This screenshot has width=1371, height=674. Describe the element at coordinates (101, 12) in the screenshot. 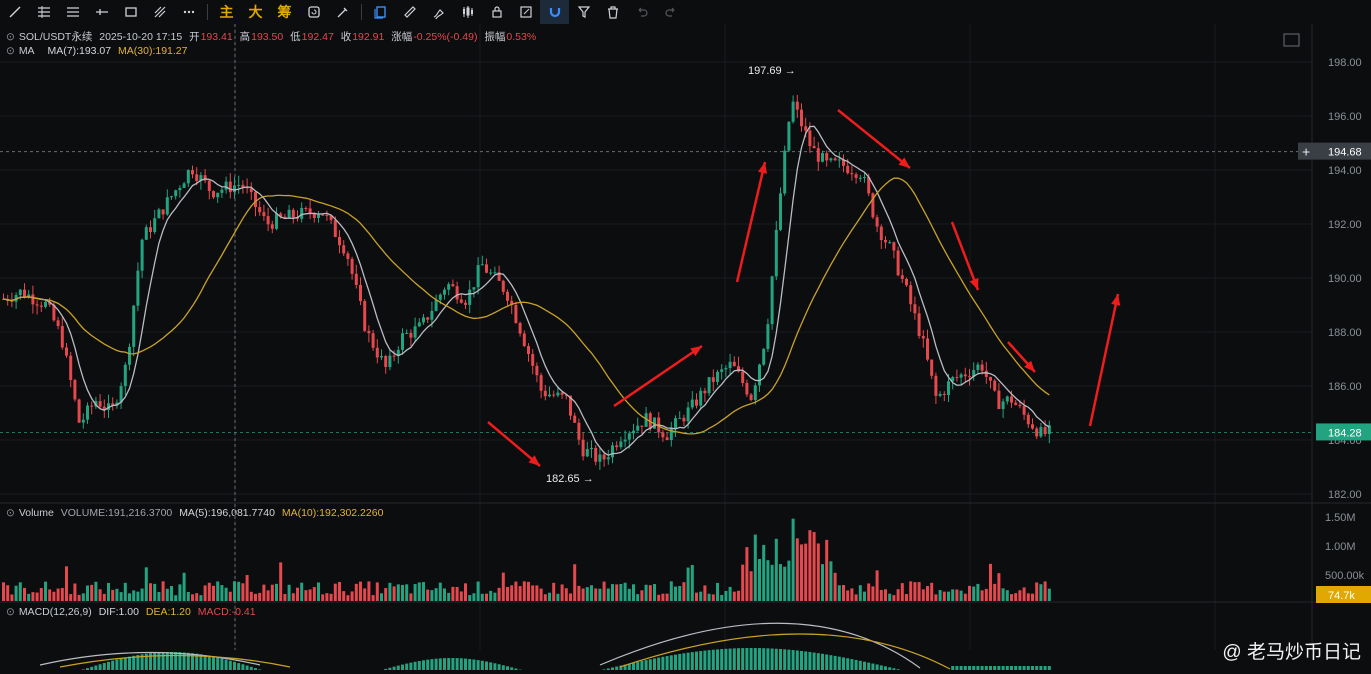

I see `horizontal-ray-icon` at that location.